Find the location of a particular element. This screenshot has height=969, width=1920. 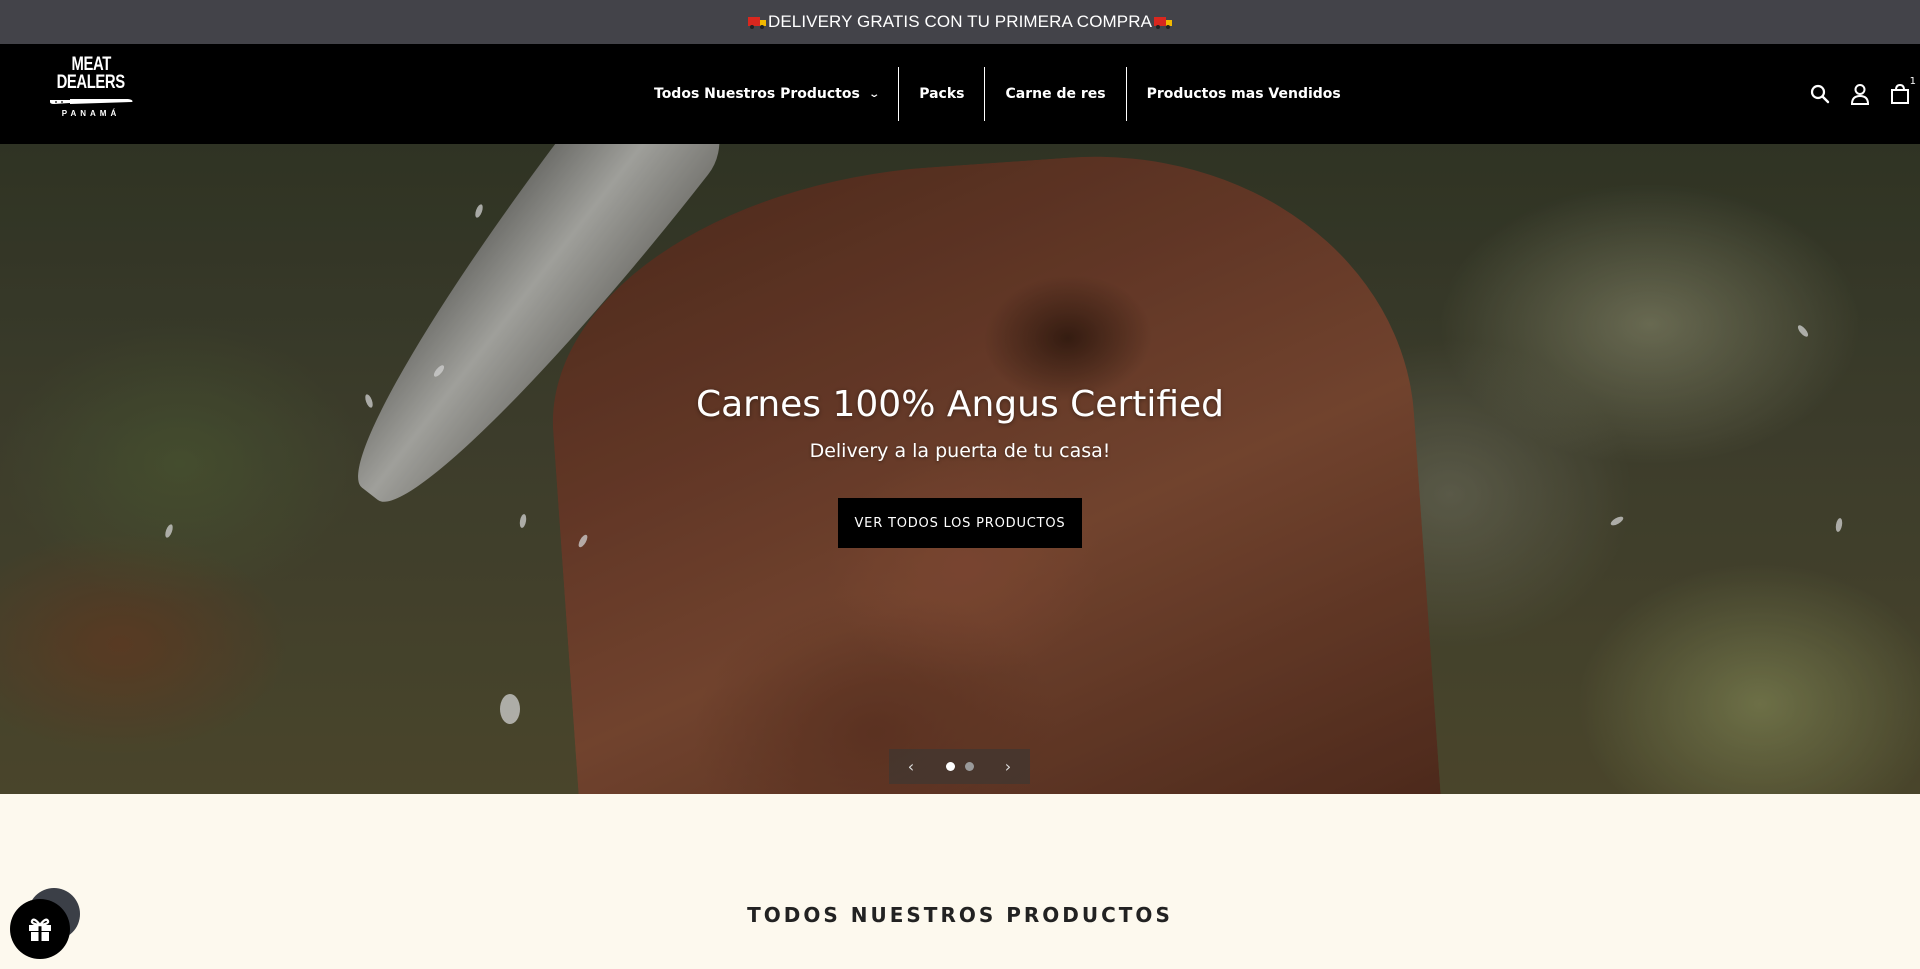

nav-item-label: Productos mas Vendidos is located at coordinates (1243, 94).